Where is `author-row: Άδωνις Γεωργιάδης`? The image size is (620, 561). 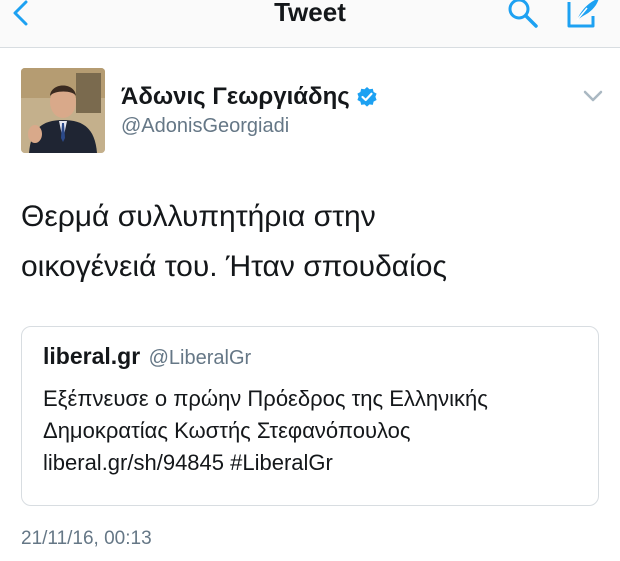 author-row: Άδωνις Γεωργιάδης is located at coordinates (249, 97).